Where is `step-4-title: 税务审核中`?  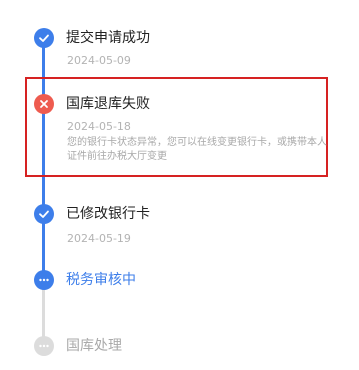 step-4-title: 税务审核中 is located at coordinates (101, 280).